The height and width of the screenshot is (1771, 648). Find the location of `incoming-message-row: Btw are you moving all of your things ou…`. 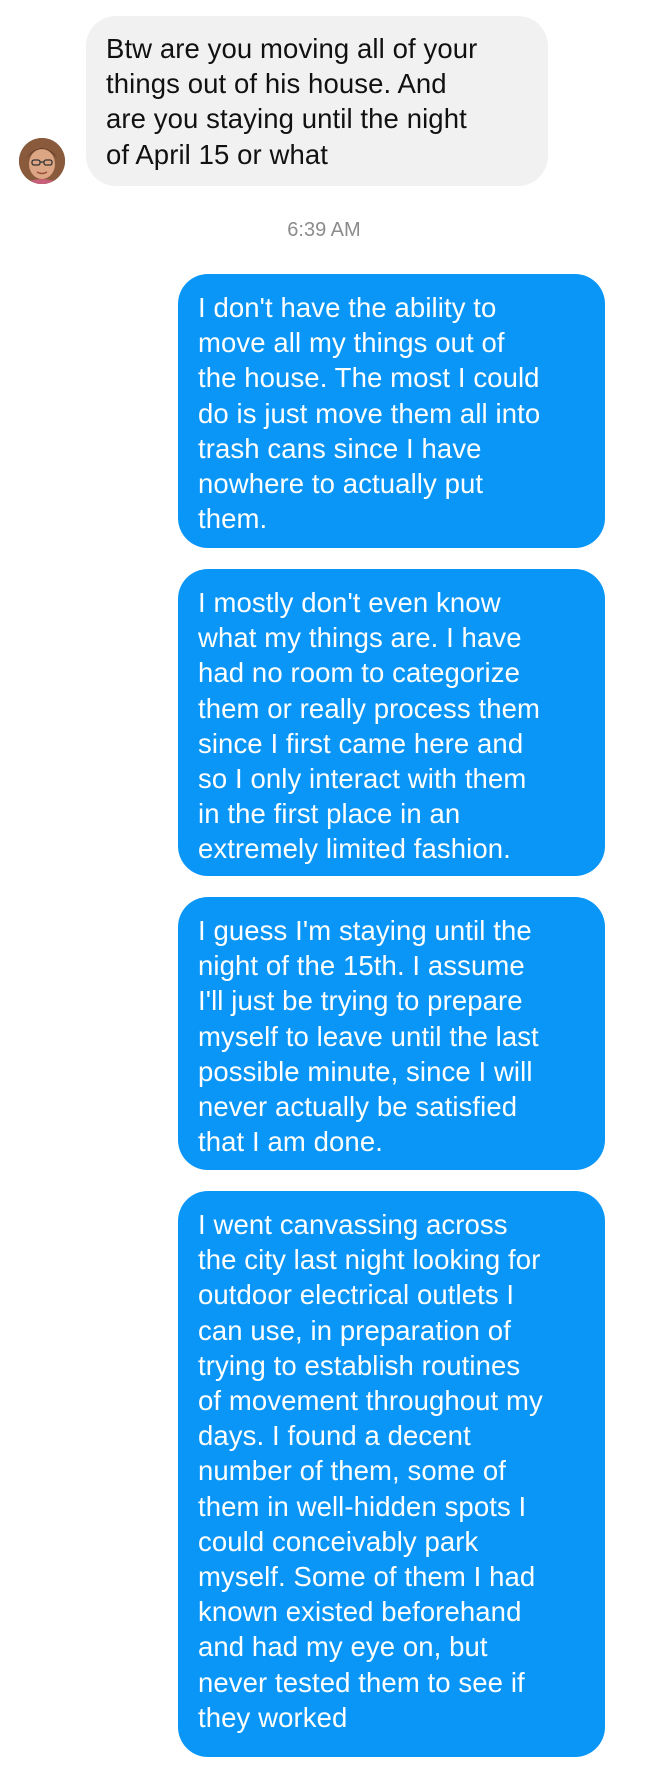

incoming-message-row: Btw are you moving all of your things ou… is located at coordinates (324, 101).